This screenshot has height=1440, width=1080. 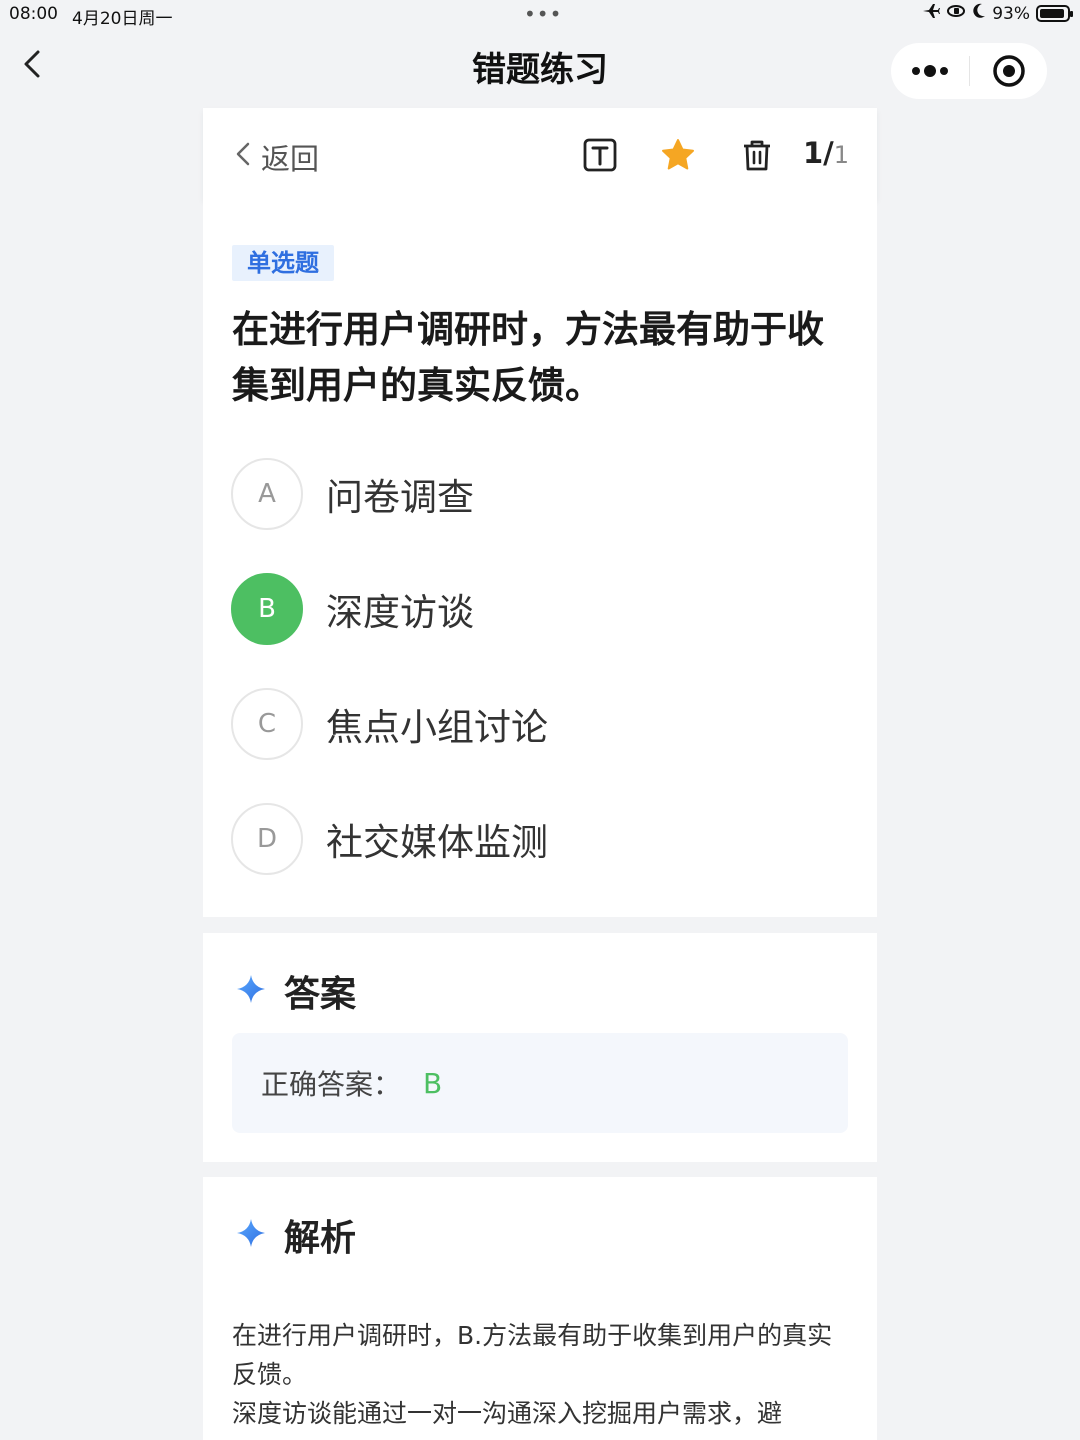 I want to click on option-letter: D, so click(x=267, y=839).